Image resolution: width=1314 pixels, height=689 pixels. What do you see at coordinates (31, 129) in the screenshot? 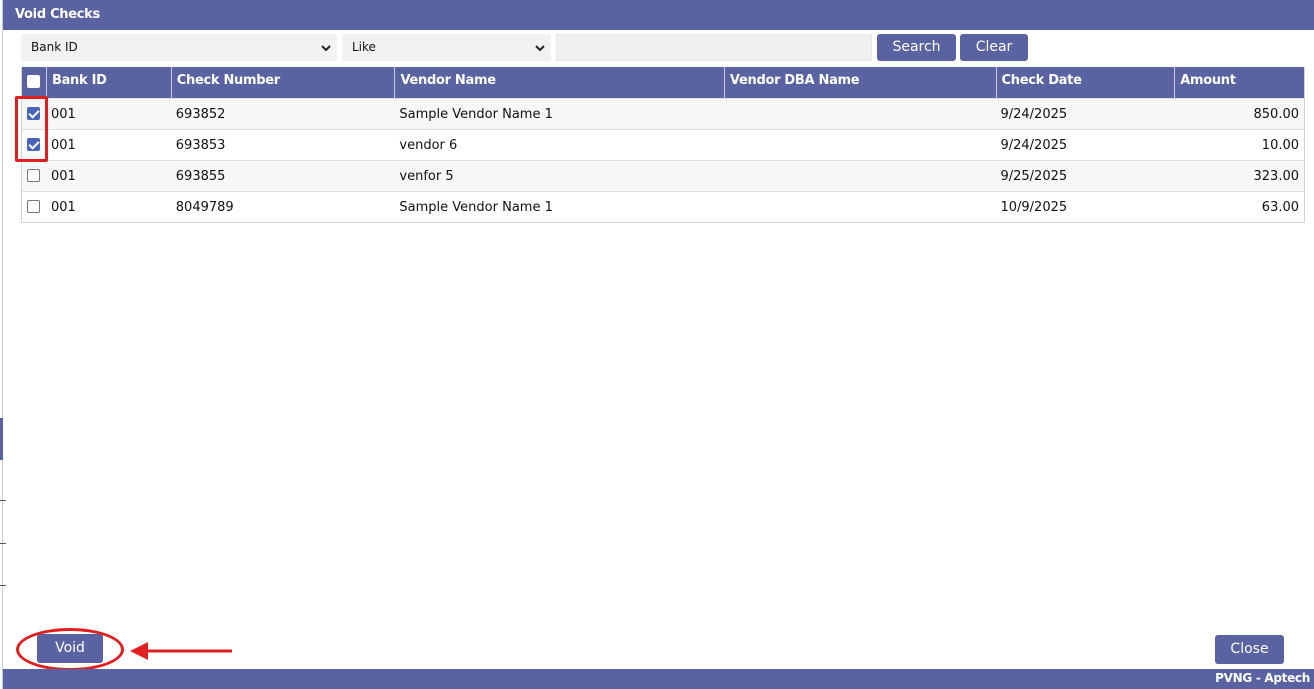
I see `highlight-checkboxes-annotation` at bounding box center [31, 129].